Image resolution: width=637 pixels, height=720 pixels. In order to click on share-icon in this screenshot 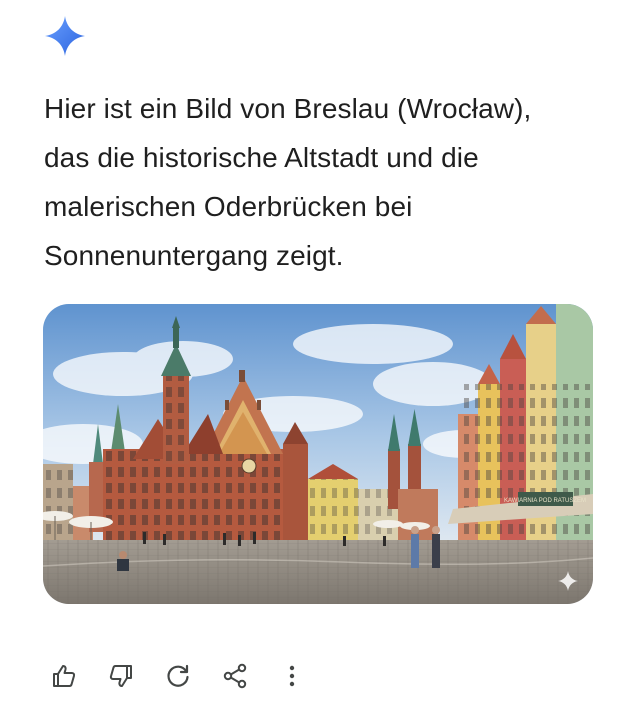, I will do `click(235, 676)`.